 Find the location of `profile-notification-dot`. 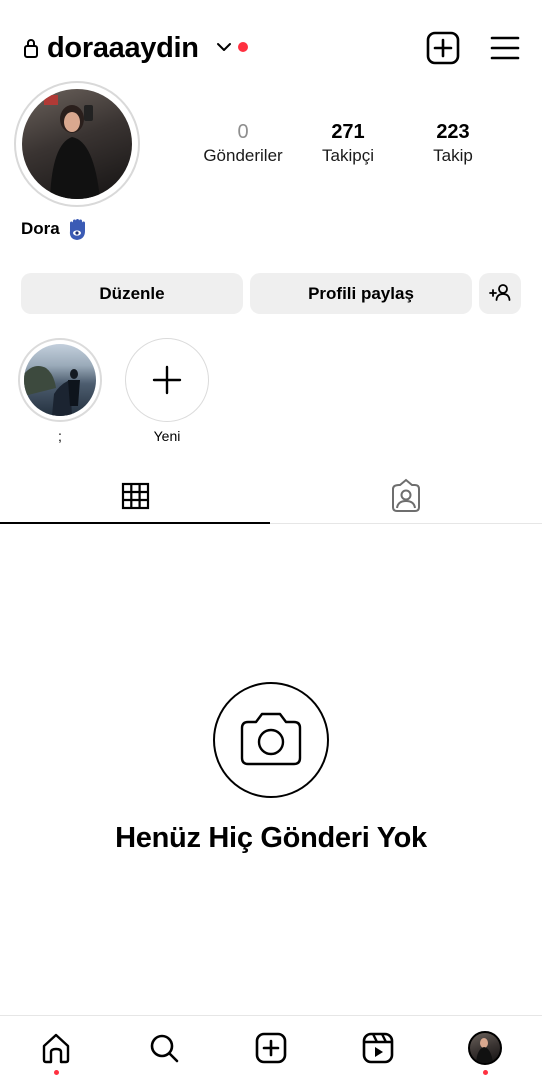

profile-notification-dot is located at coordinates (485, 1072).